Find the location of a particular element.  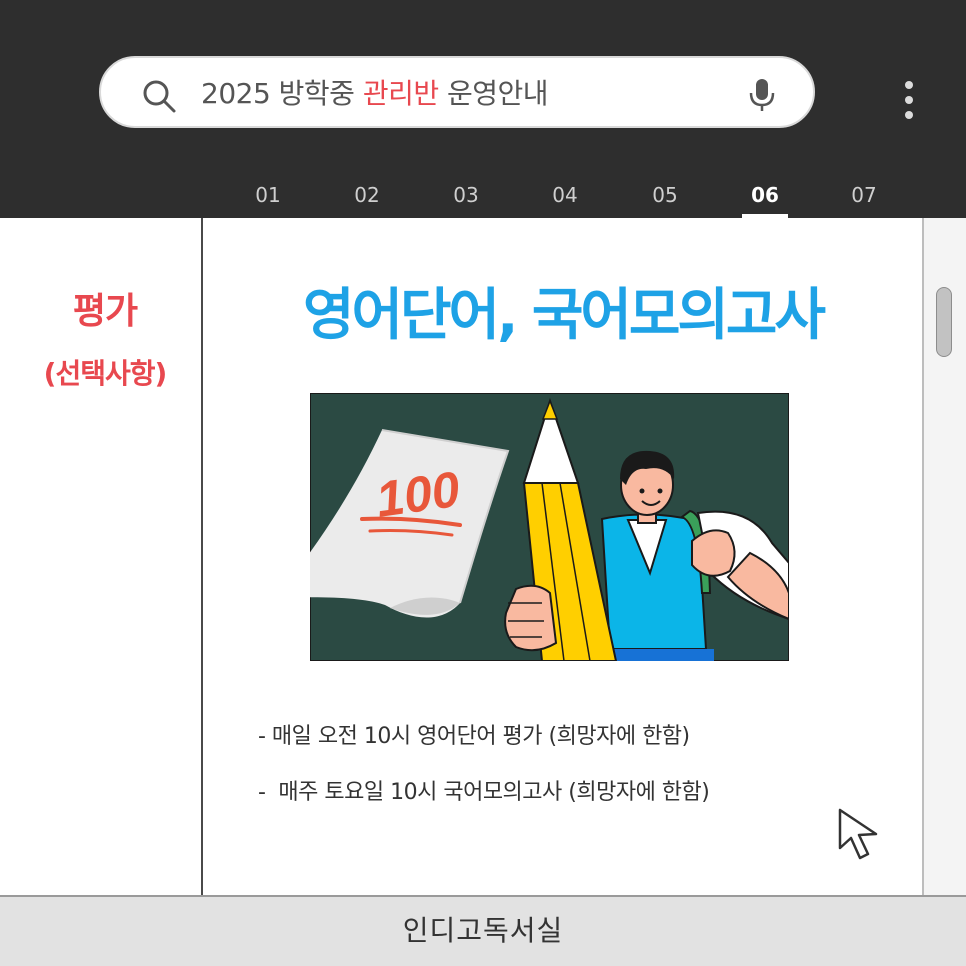

search-text-after: 운영안내 is located at coordinates (493, 93).